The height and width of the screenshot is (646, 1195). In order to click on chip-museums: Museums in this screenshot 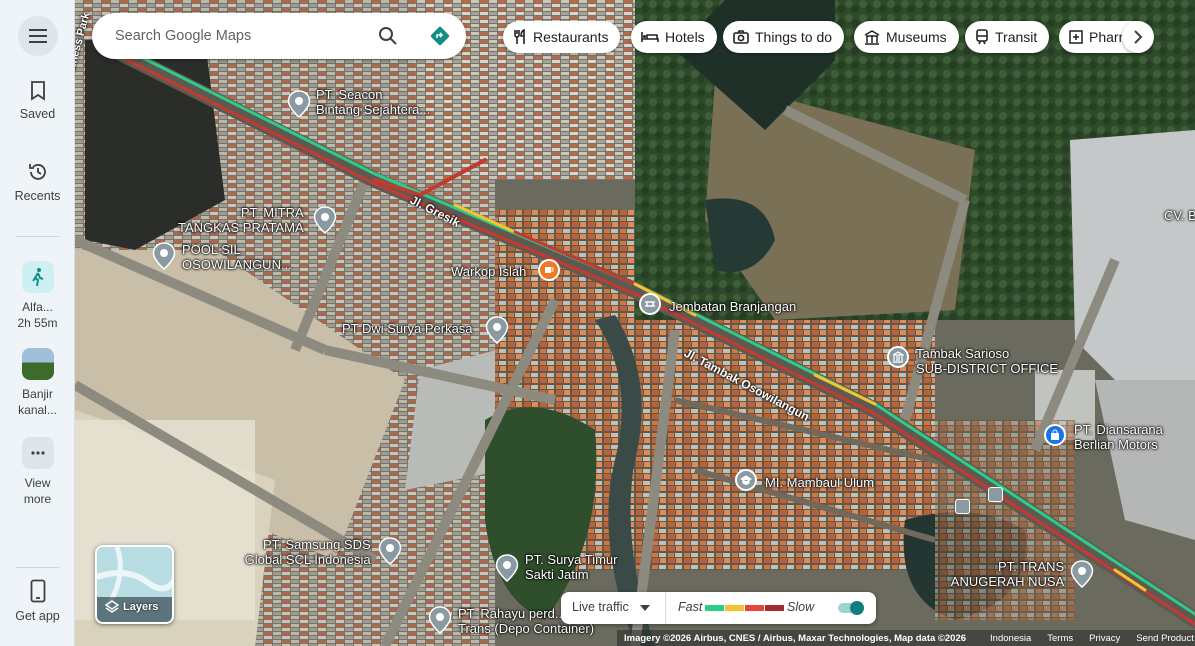, I will do `click(906, 37)`.